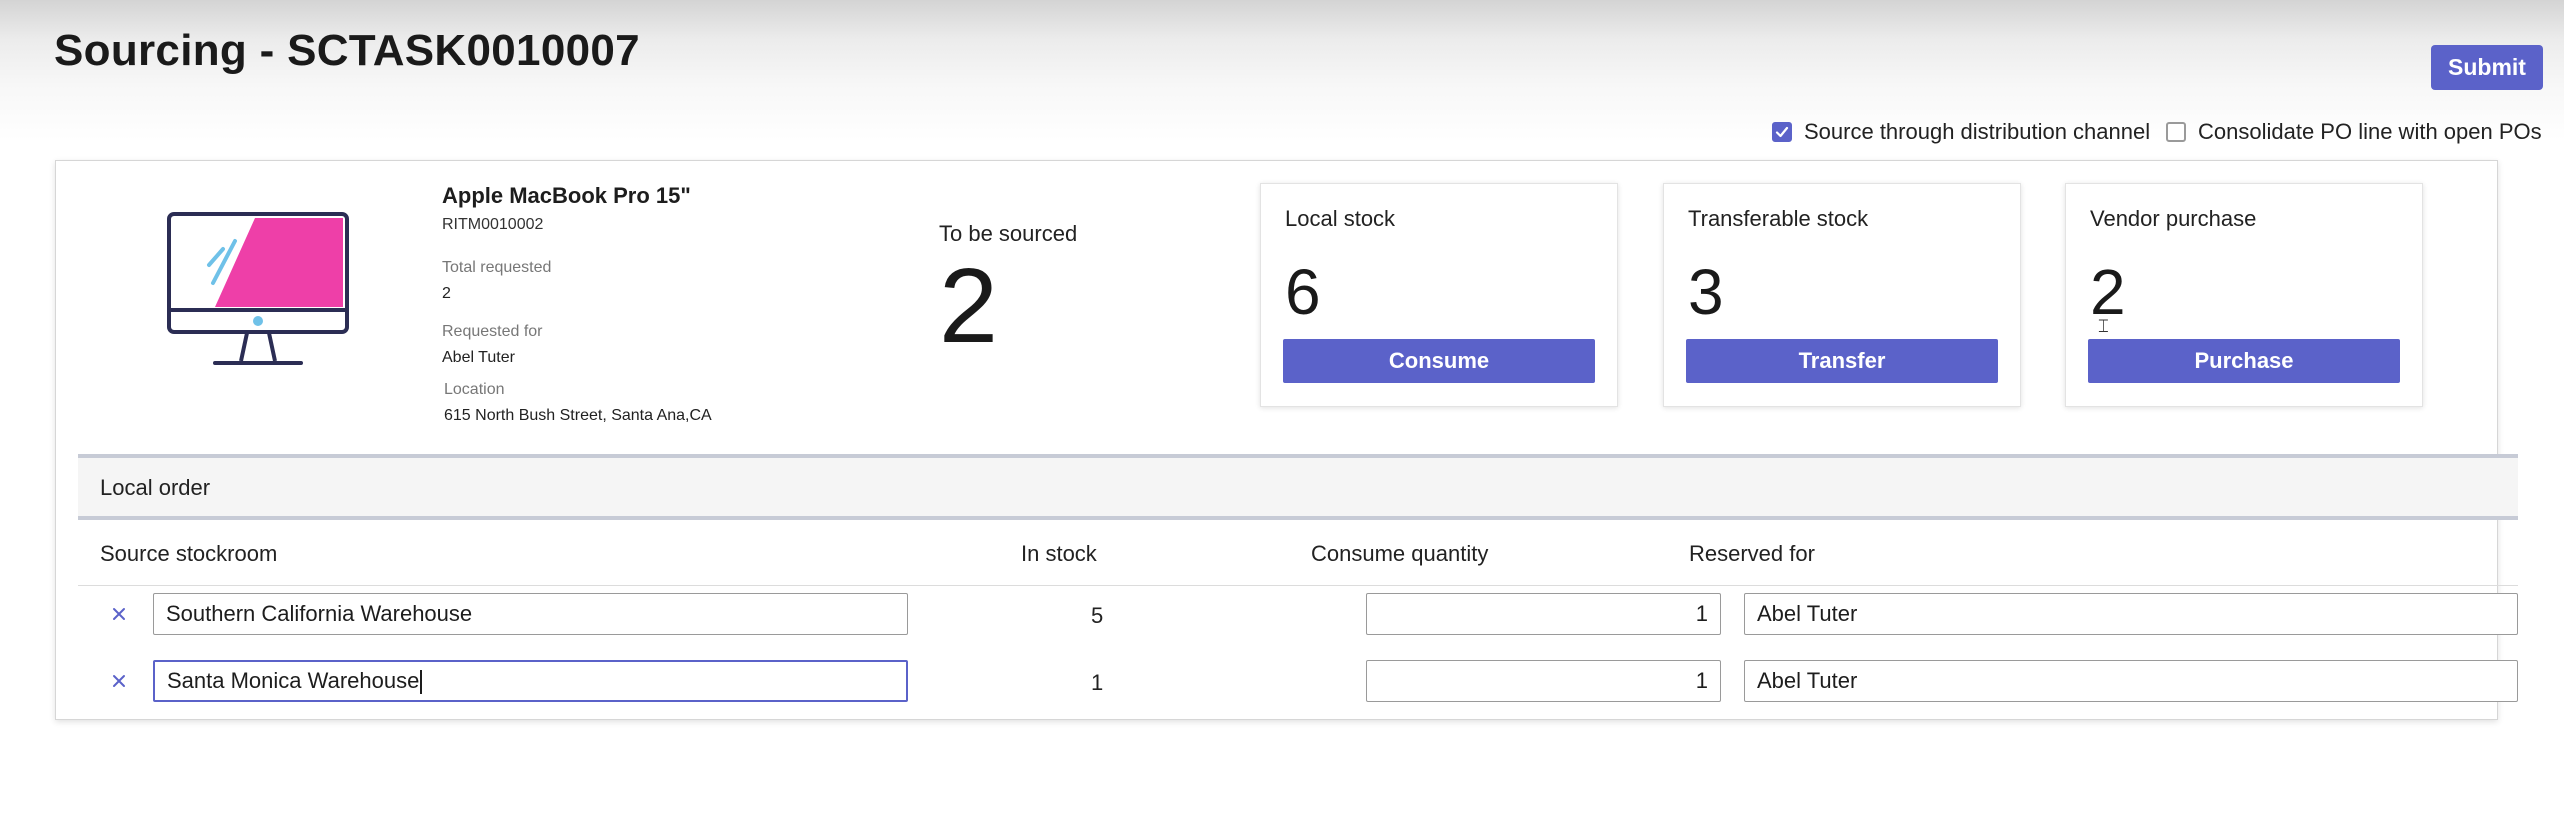 The width and height of the screenshot is (2564, 826). What do you see at coordinates (1706, 292) in the screenshot?
I see `transferable-stock-value: 3` at bounding box center [1706, 292].